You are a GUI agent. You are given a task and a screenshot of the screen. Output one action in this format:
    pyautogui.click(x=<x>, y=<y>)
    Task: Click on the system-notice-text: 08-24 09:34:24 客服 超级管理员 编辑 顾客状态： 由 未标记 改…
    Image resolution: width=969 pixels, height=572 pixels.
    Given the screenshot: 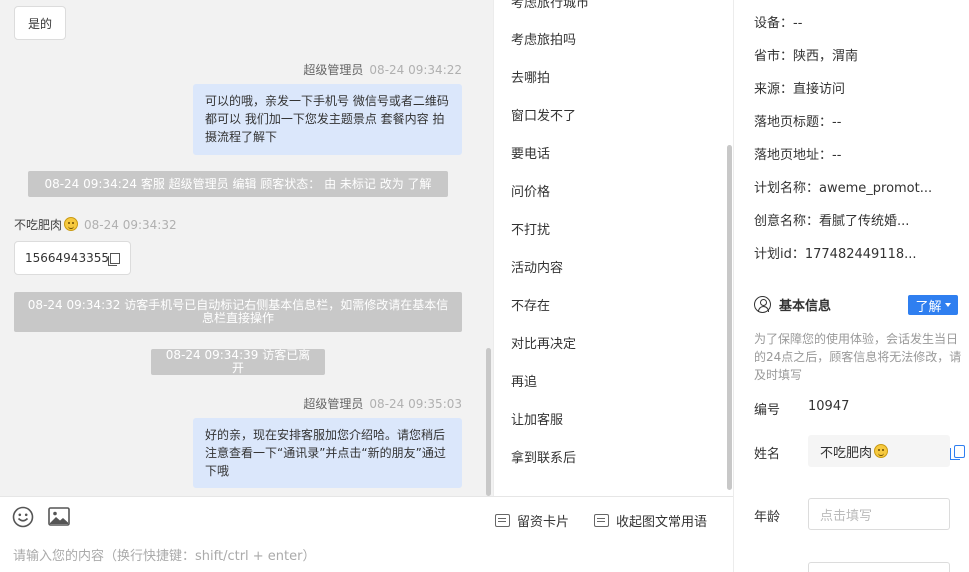 What is the action you would take?
    pyautogui.click(x=238, y=183)
    